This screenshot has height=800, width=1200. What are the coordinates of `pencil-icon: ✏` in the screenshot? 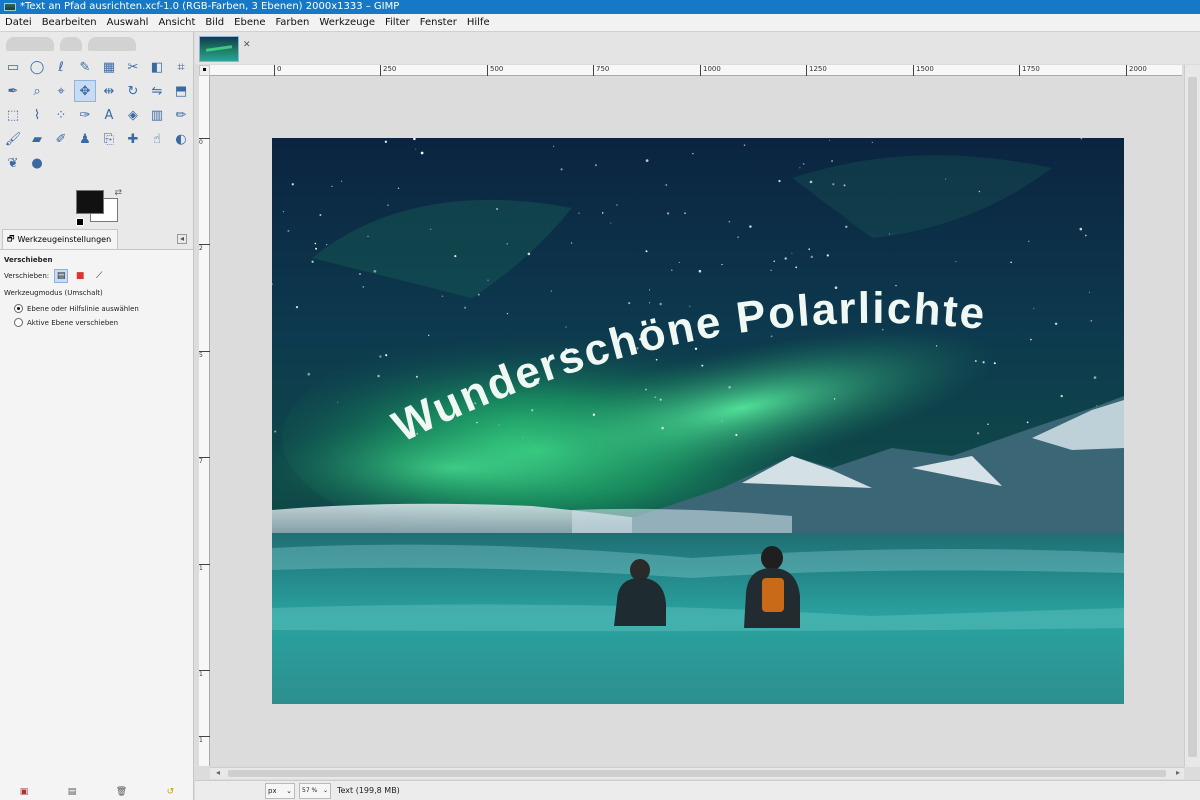 It's located at (181, 115).